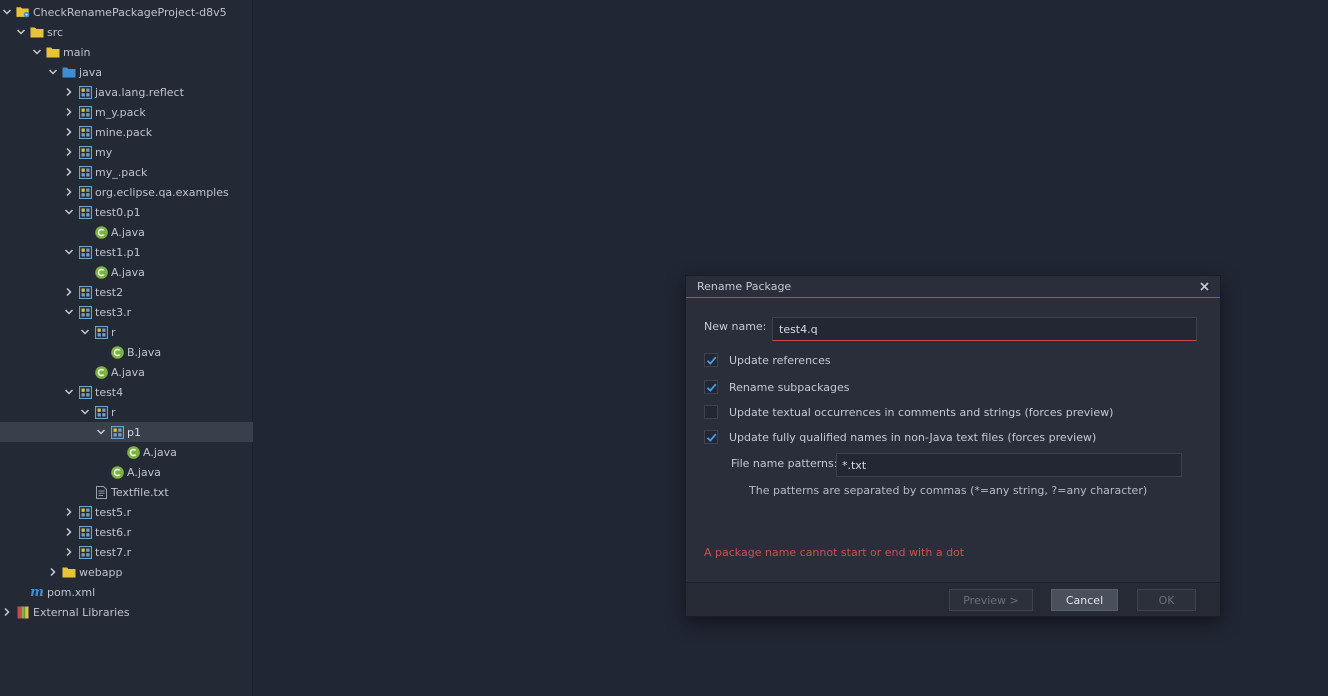  I want to click on new-name-input, so click(984, 329).